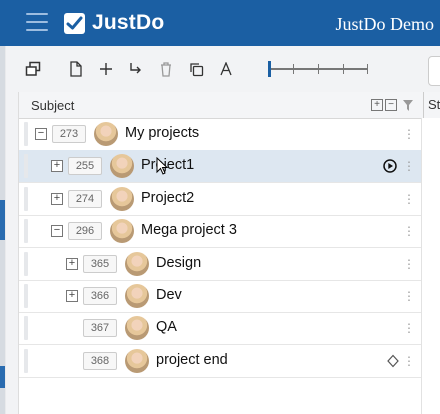 The height and width of the screenshot is (414, 440). I want to click on task-row: 368 project end ⋮, so click(220, 361).